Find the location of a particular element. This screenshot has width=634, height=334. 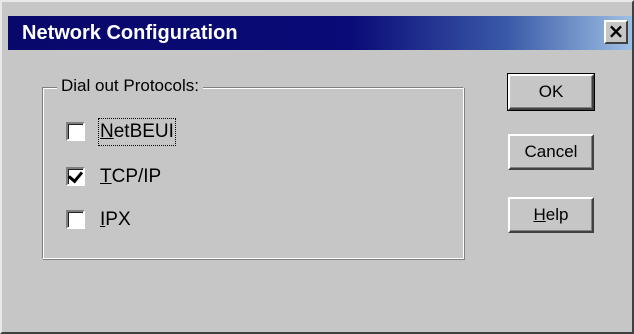

ok-button: OK is located at coordinates (551, 92).